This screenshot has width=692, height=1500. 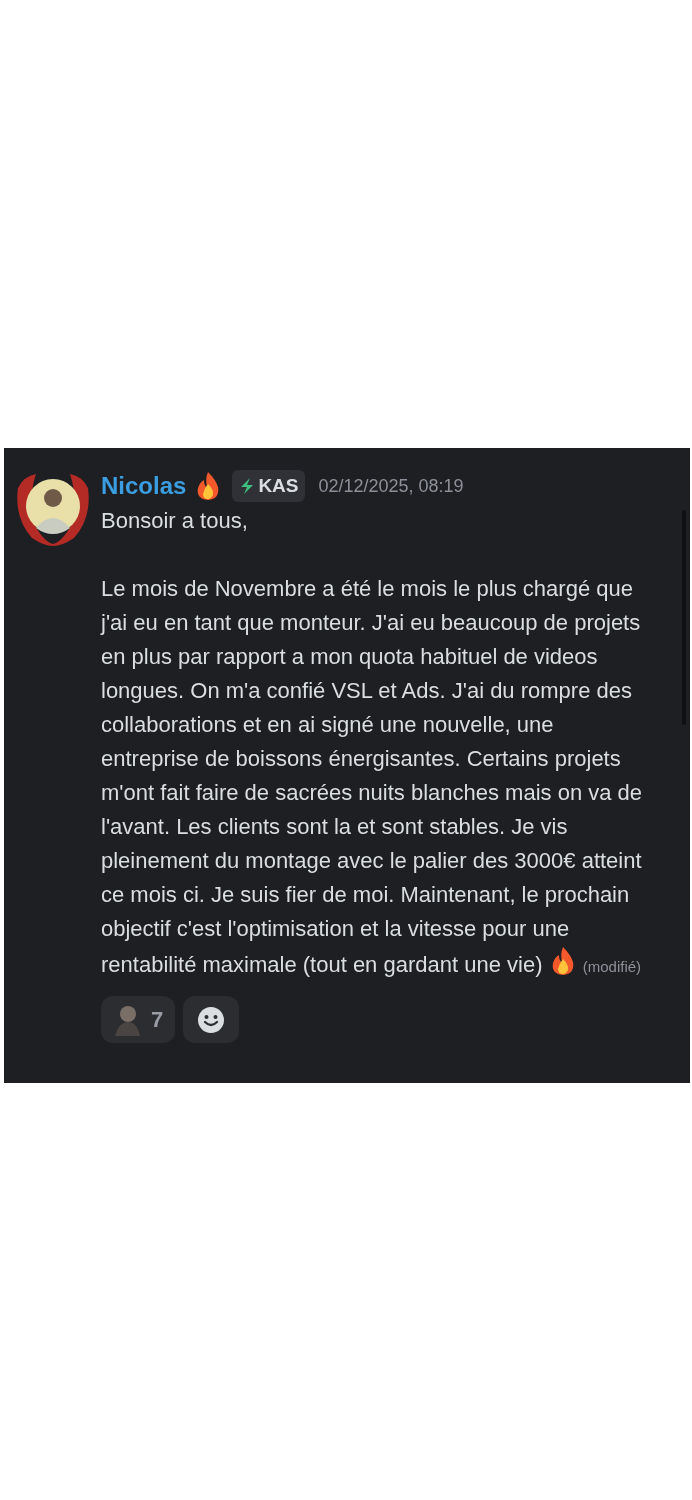 What do you see at coordinates (268, 486) in the screenshot?
I see `role-badge: KAS` at bounding box center [268, 486].